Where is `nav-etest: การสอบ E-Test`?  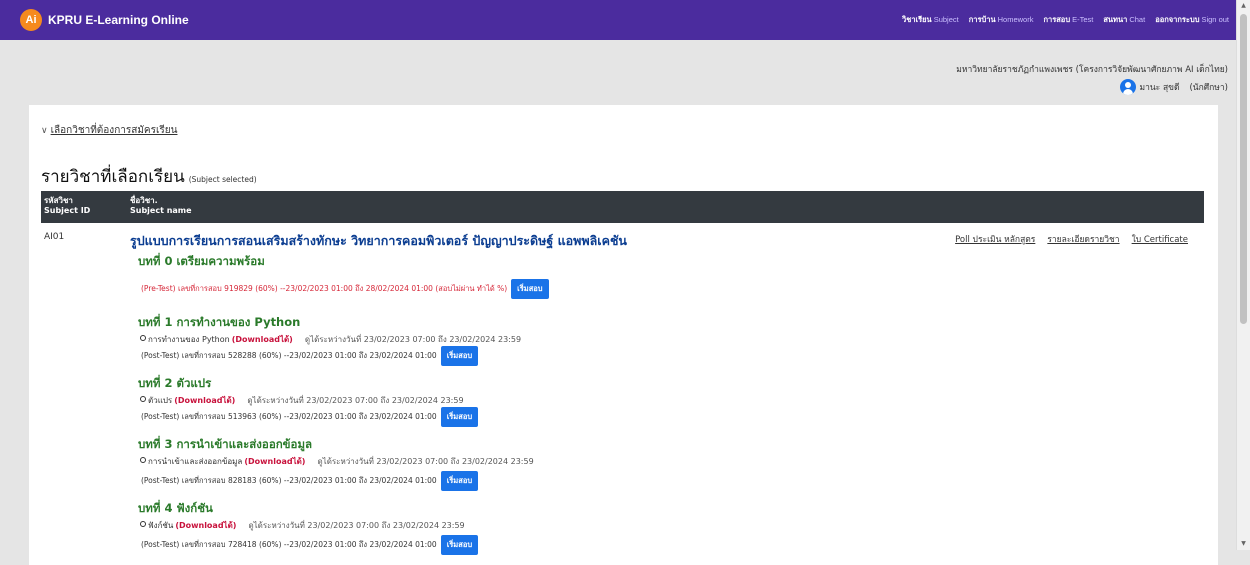
nav-etest: การสอบ E-Test is located at coordinates (1068, 20).